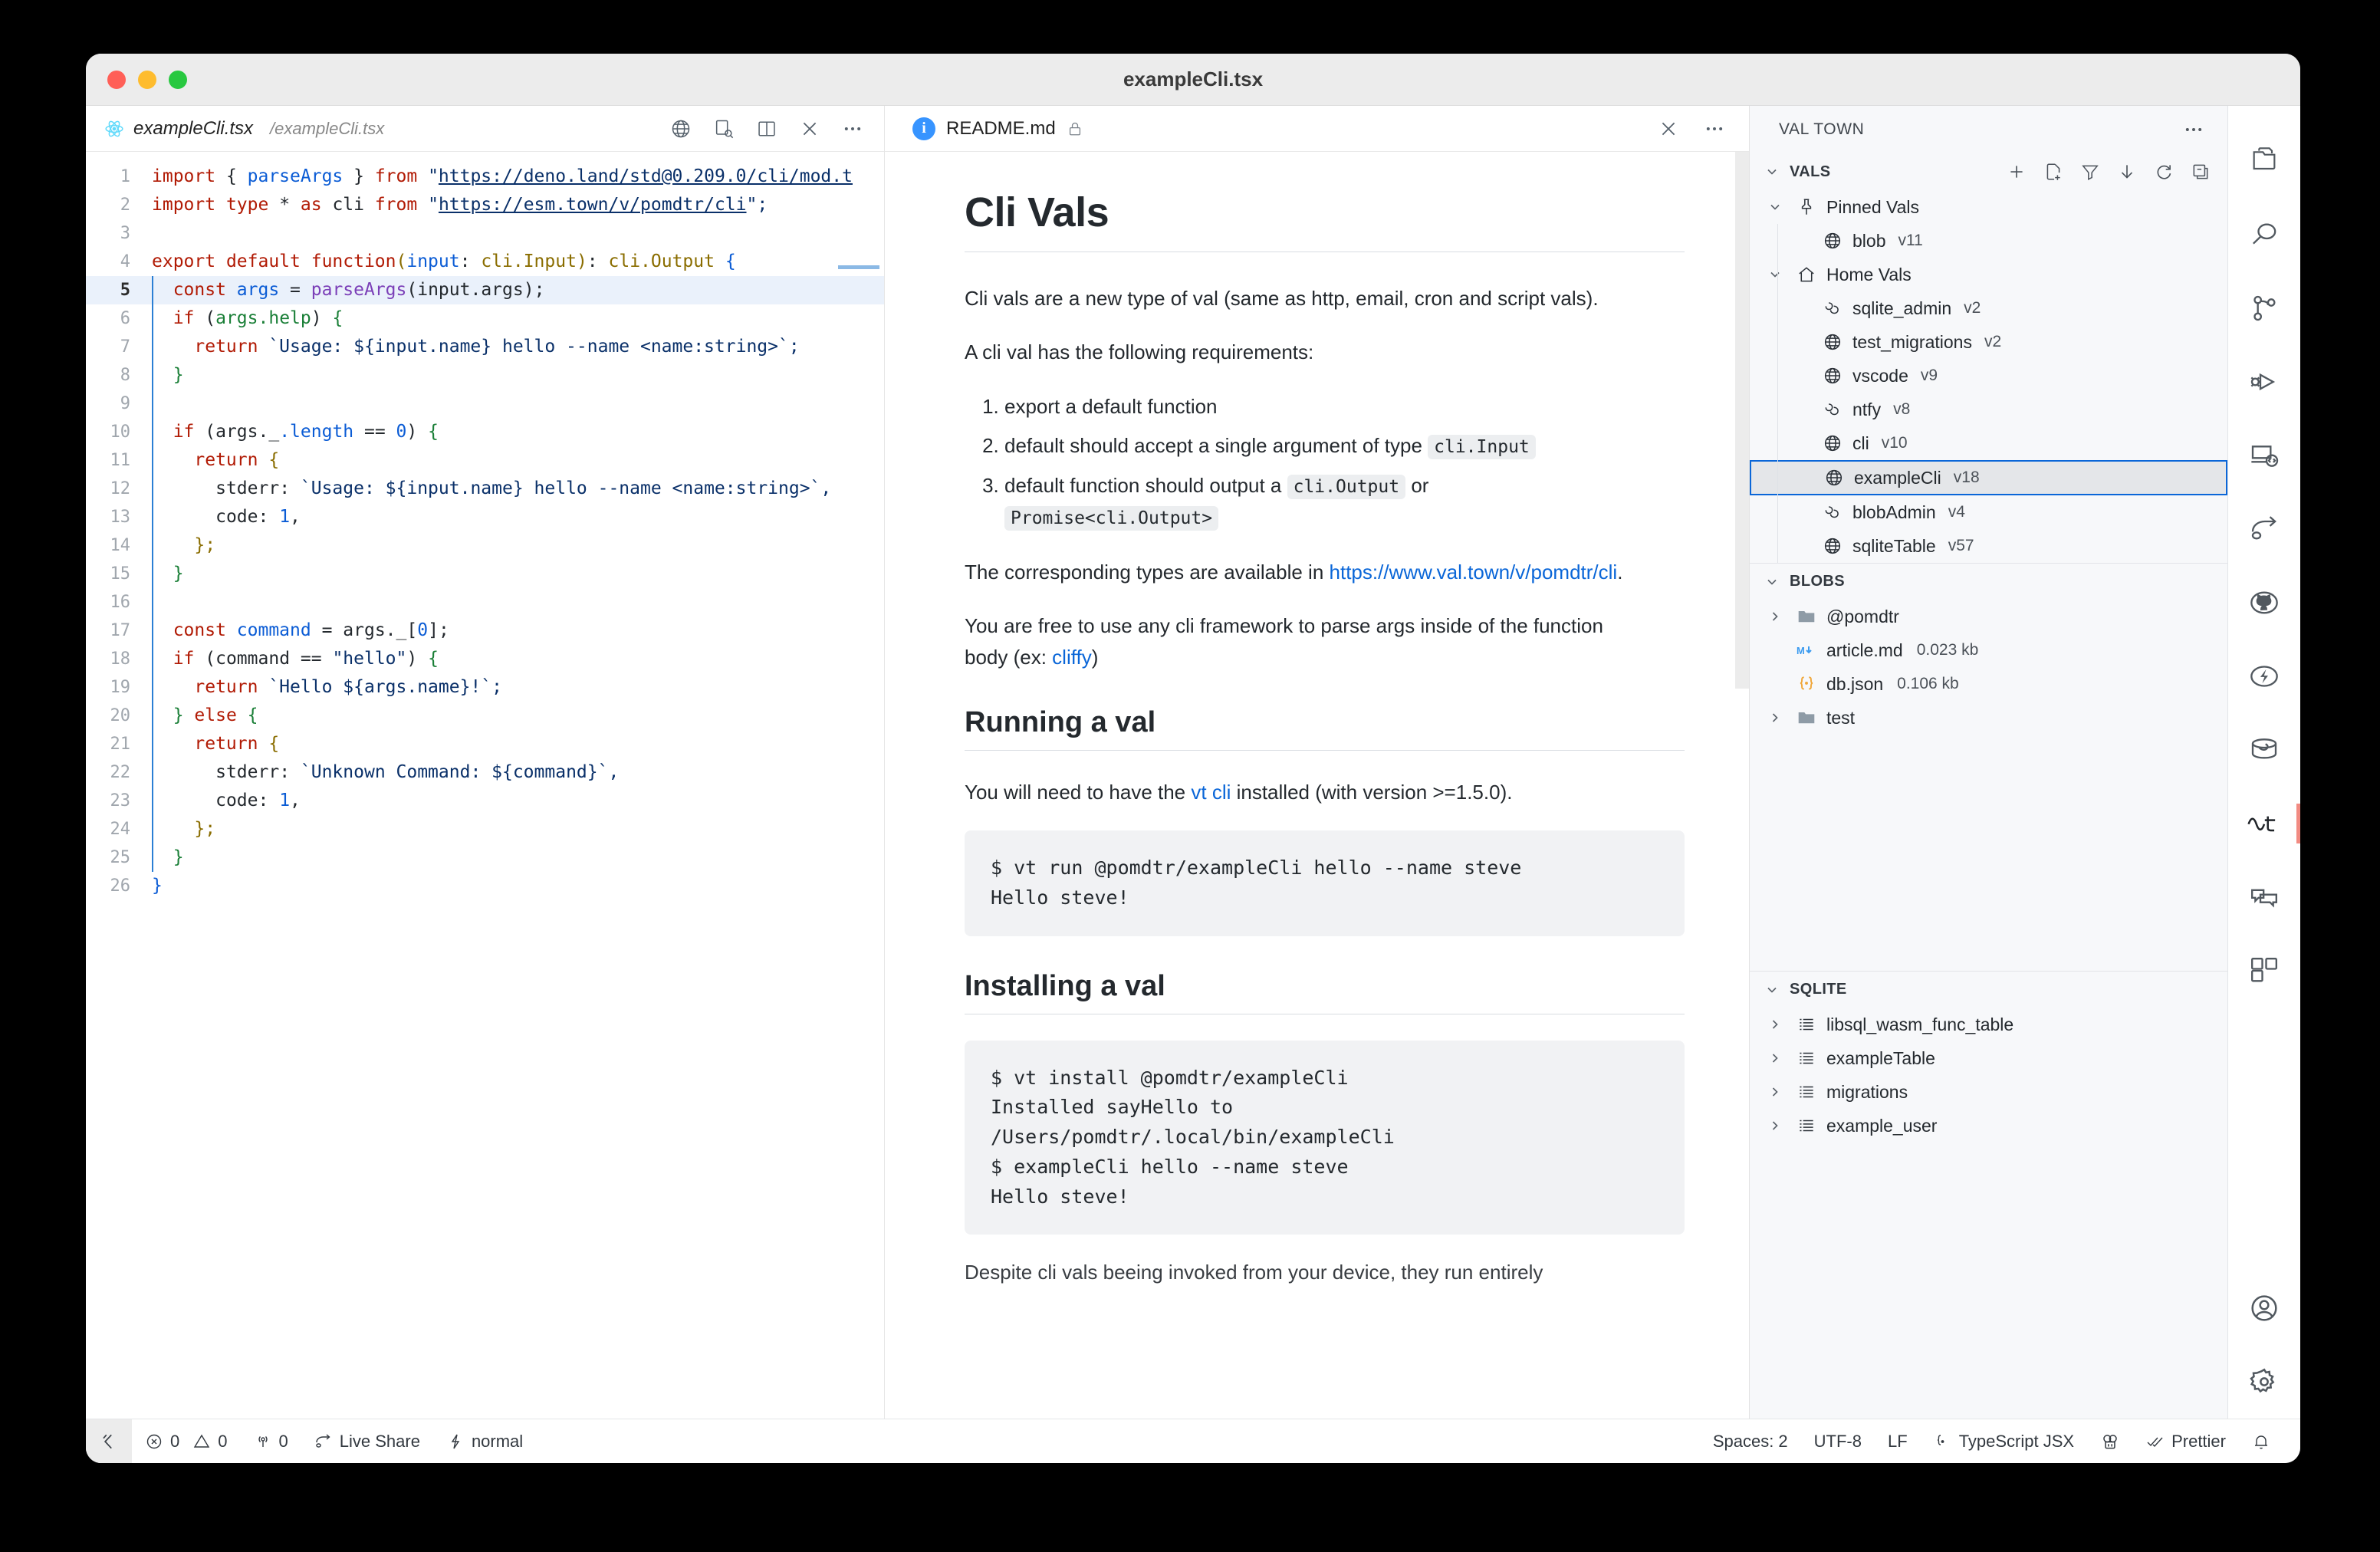  I want to click on section-header-blobs: BLOBS, so click(1989, 581).